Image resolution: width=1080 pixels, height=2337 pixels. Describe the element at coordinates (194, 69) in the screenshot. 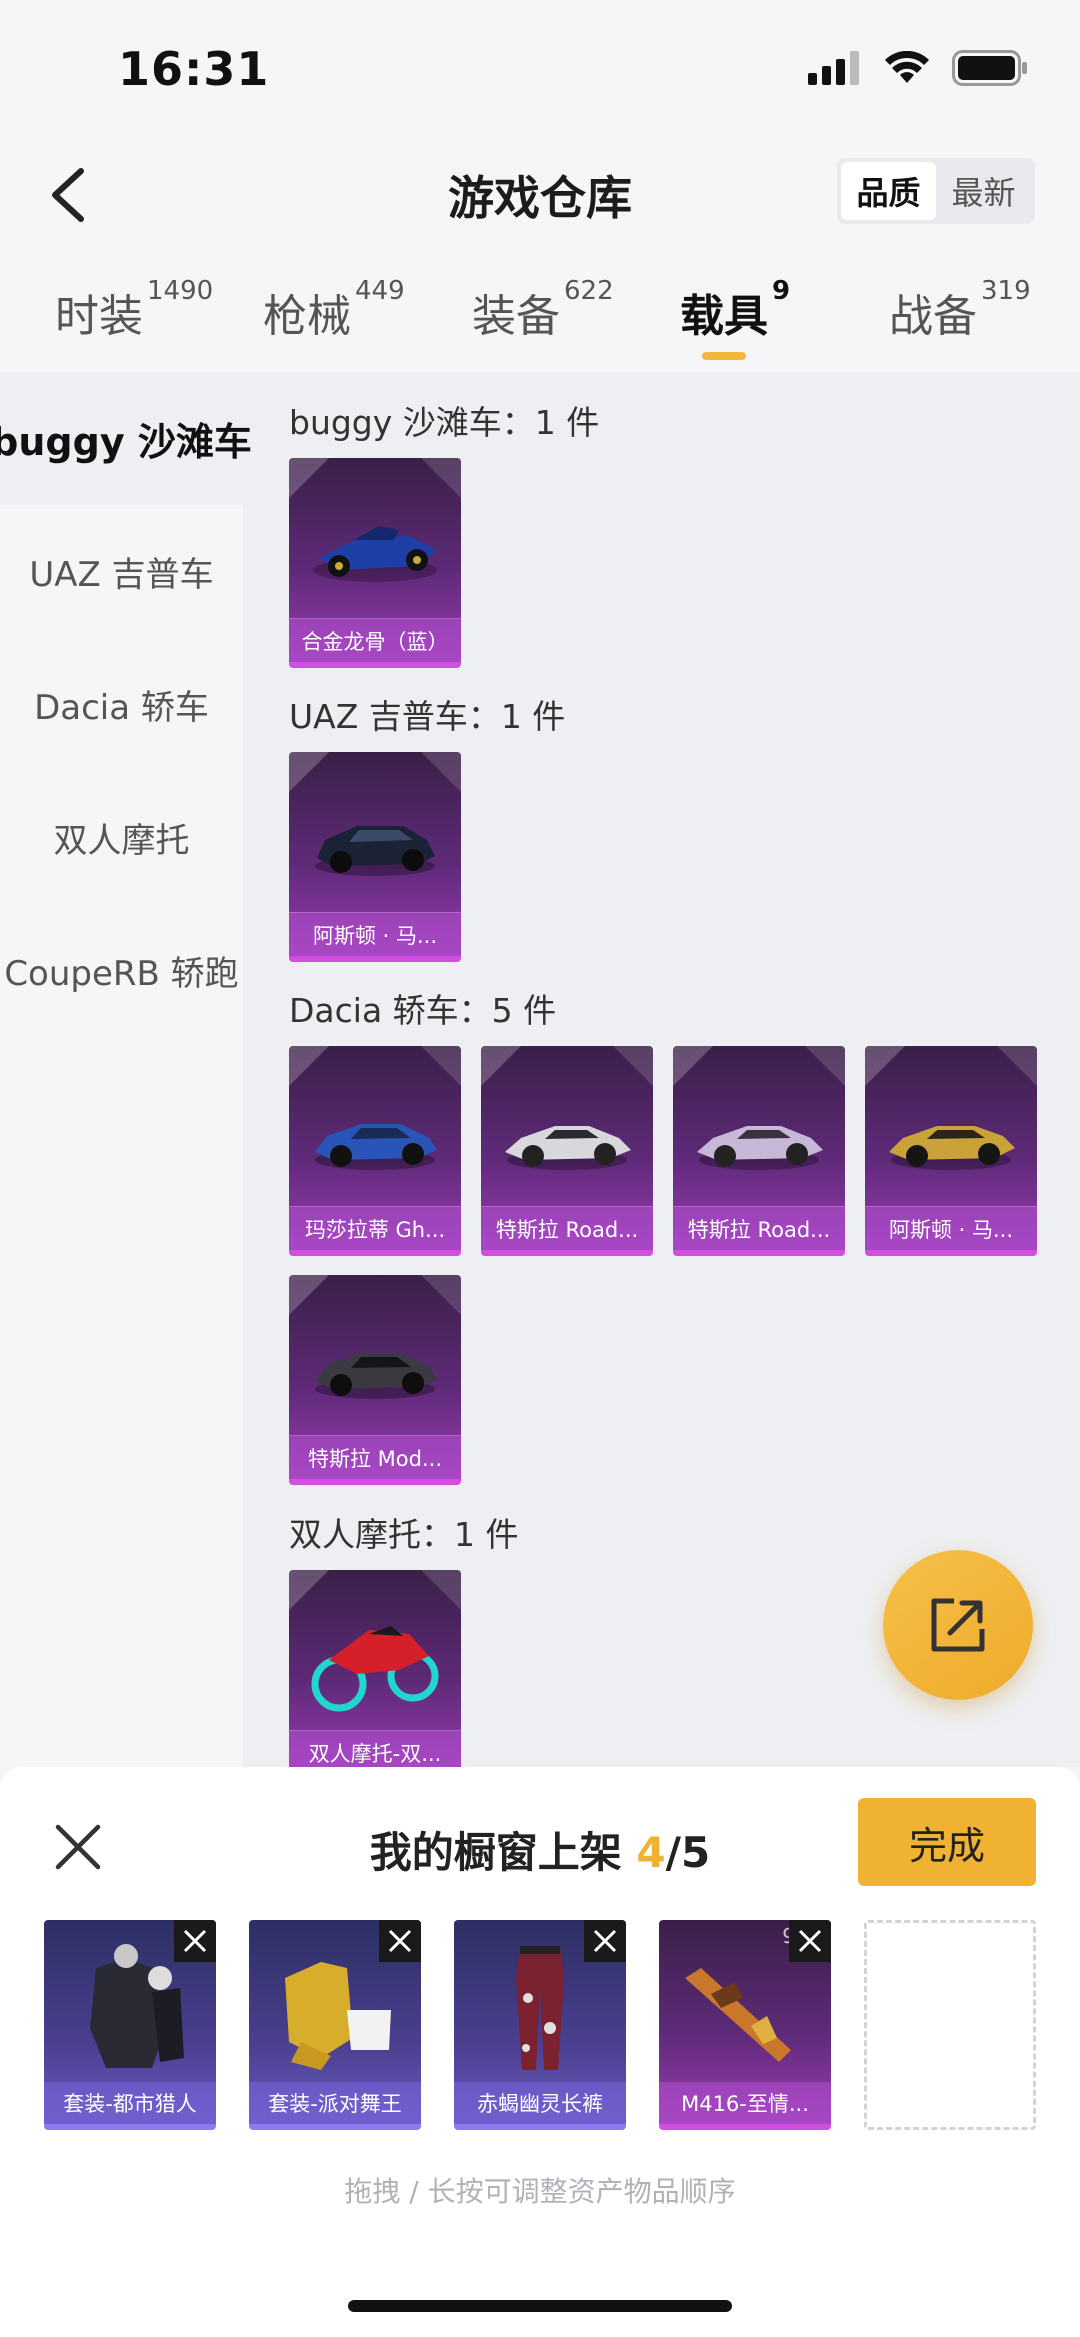

I see `status-time: 16:31` at that location.